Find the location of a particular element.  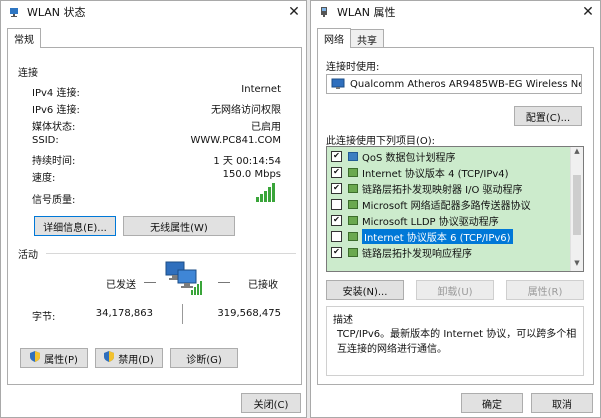

diagnose-button: 诊断(G) is located at coordinates (204, 358).